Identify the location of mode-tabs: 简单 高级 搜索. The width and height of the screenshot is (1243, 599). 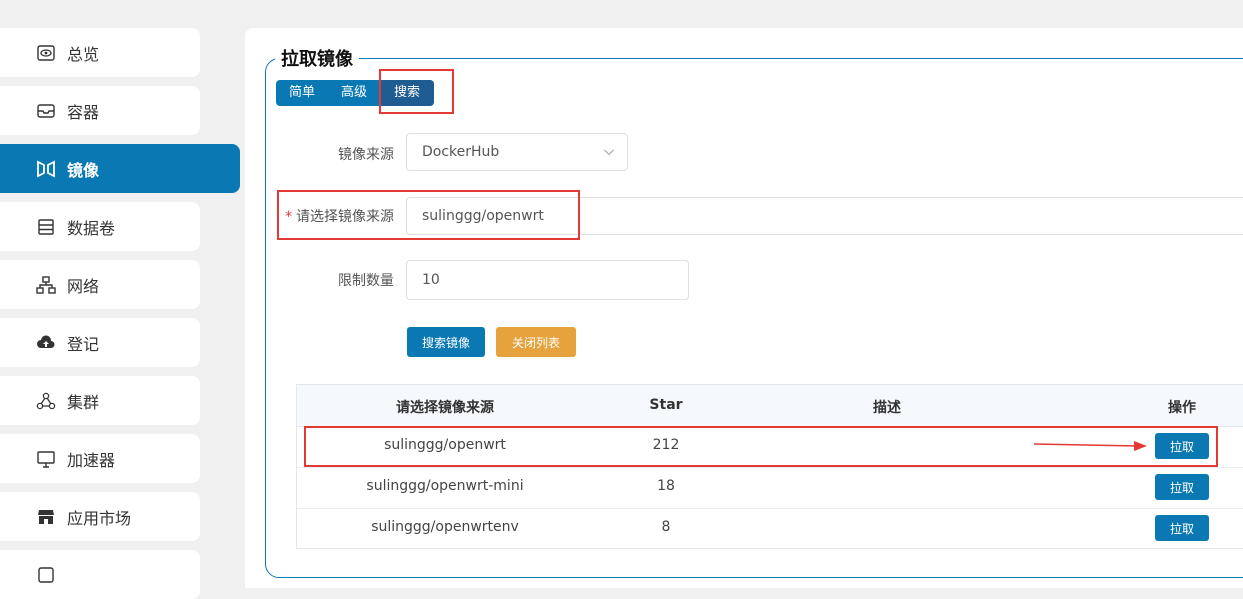
(355, 93).